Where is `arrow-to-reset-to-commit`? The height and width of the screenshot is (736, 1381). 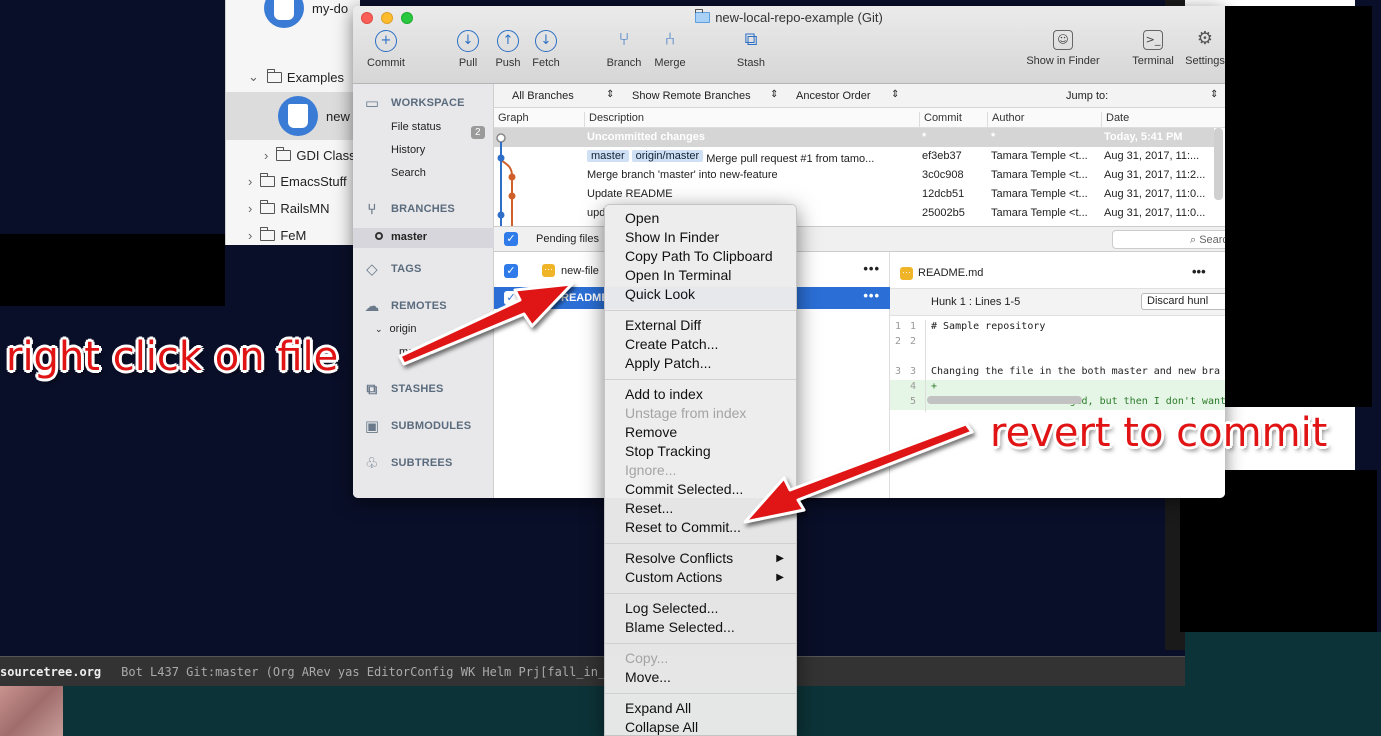
arrow-to-reset-to-commit is located at coordinates (858, 473).